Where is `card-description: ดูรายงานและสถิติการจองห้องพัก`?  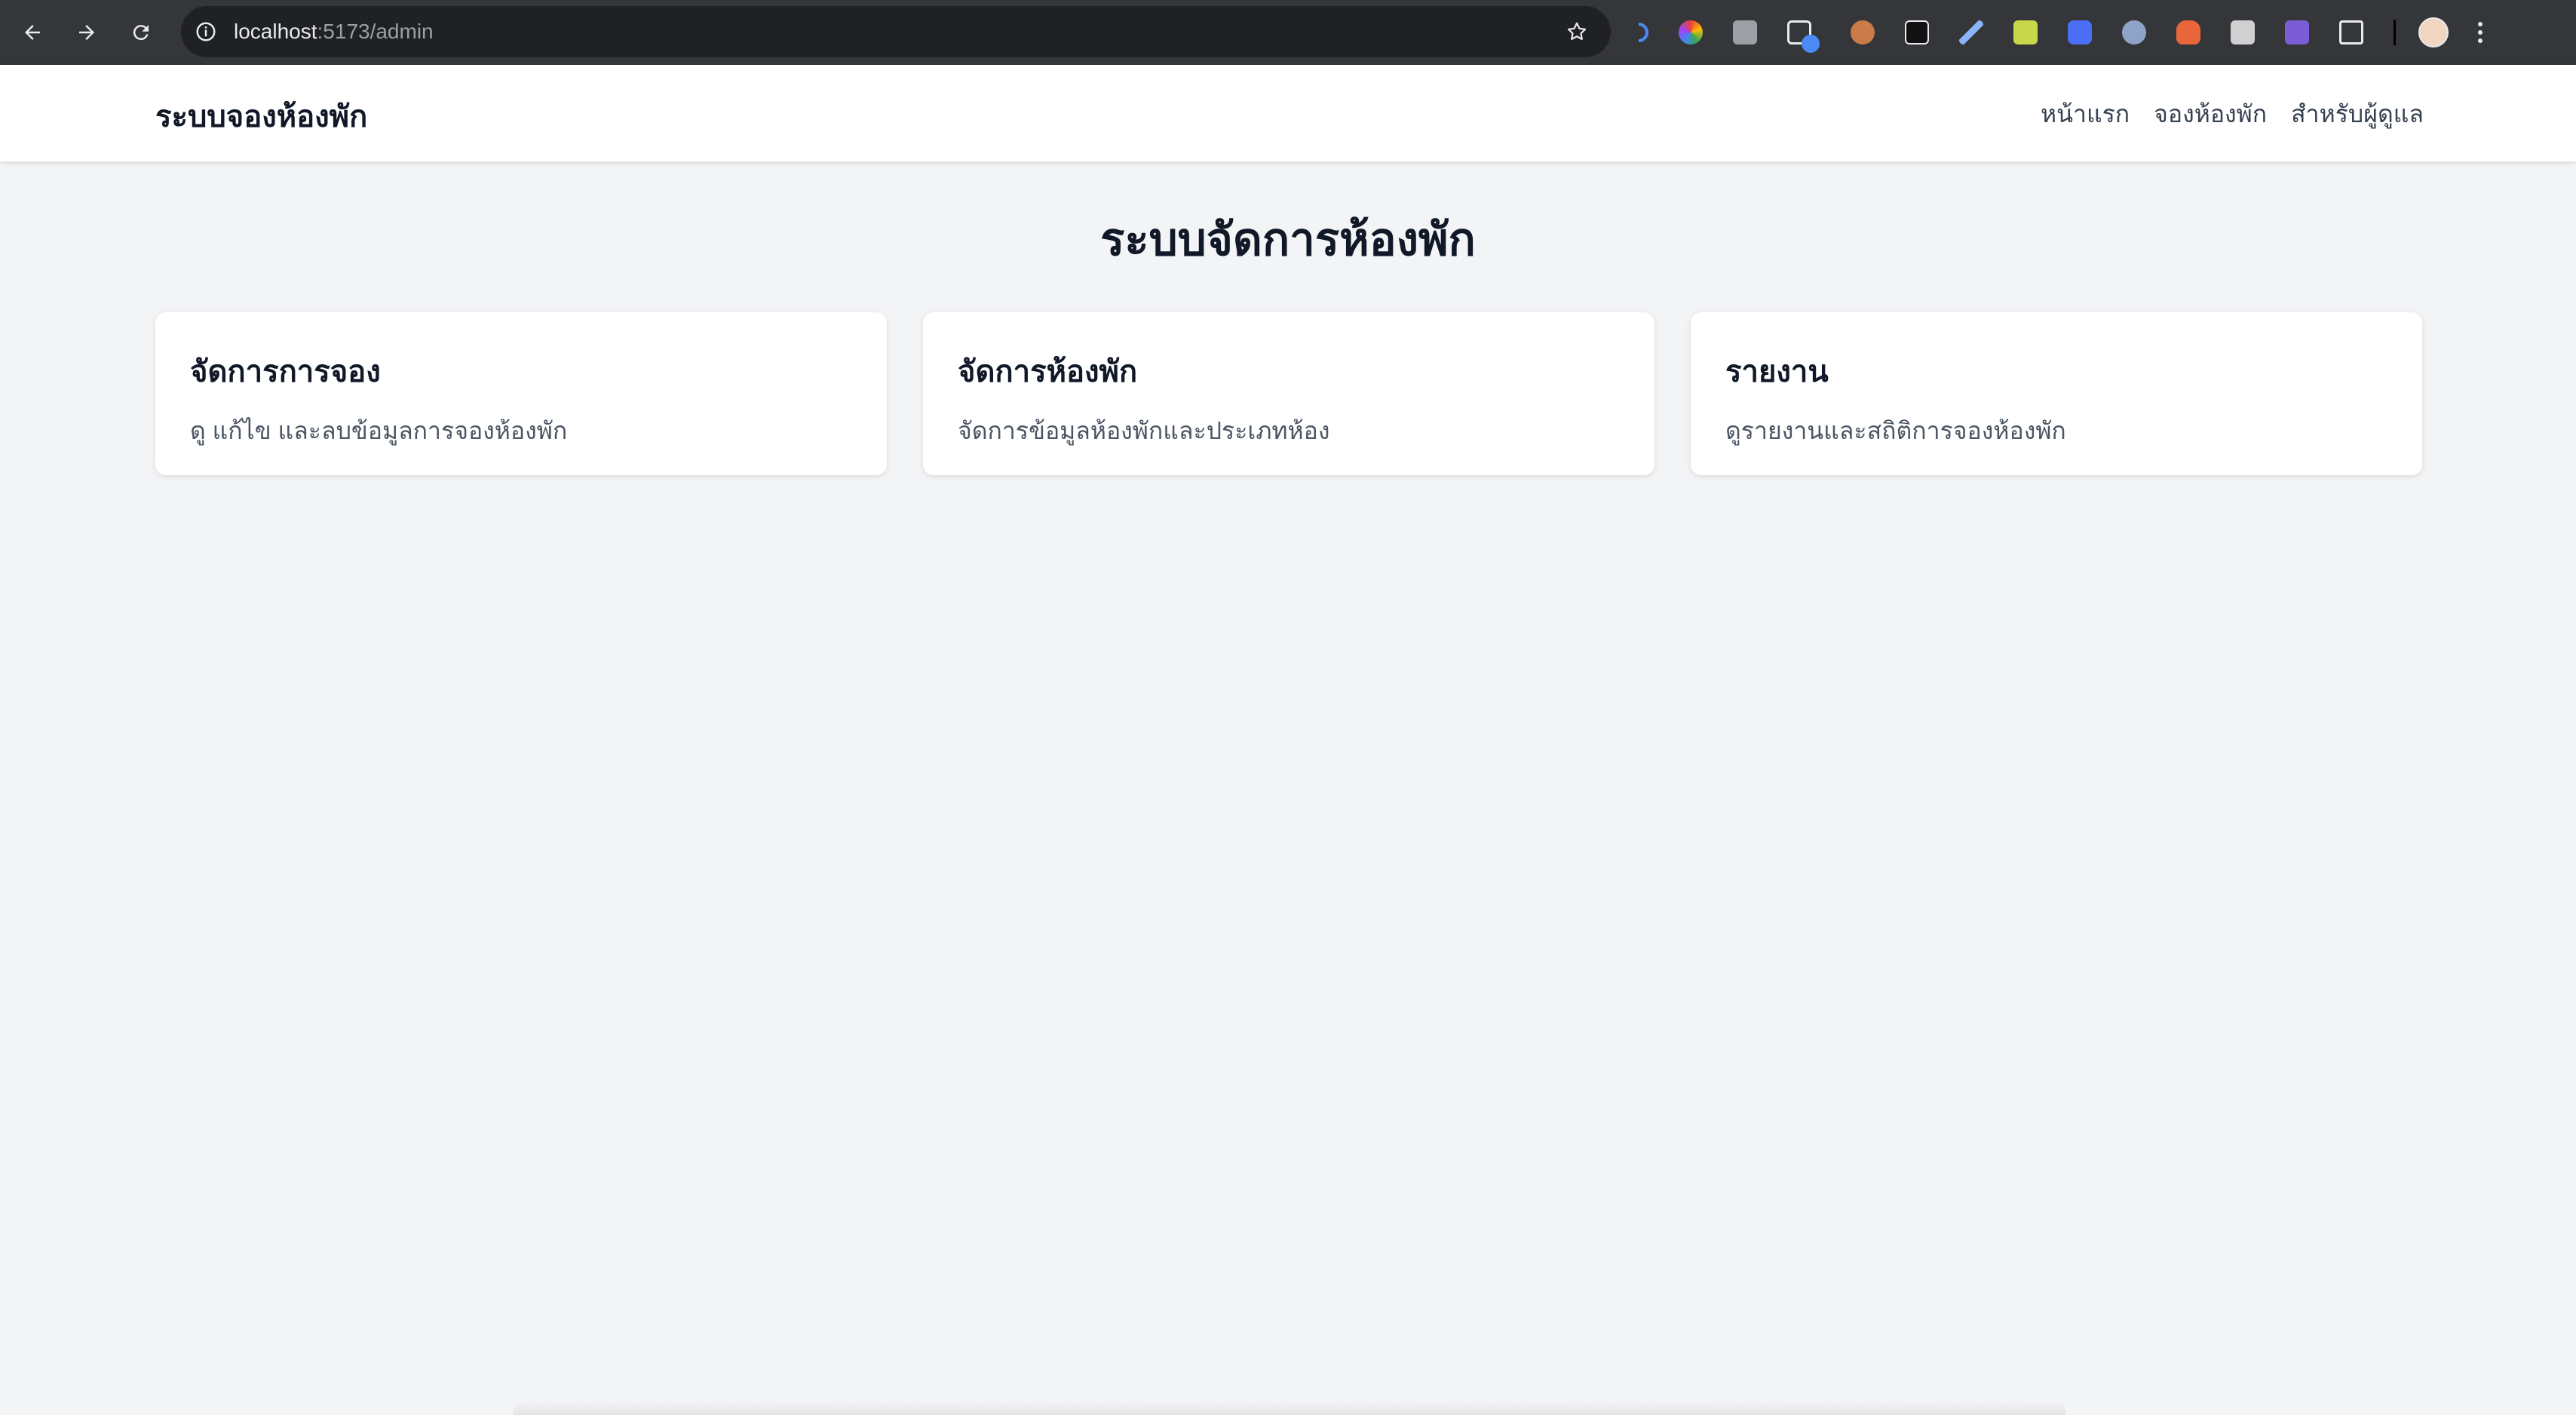
card-description: ดูรายงานและสถิติการจองห้องพัก is located at coordinates (1895, 430).